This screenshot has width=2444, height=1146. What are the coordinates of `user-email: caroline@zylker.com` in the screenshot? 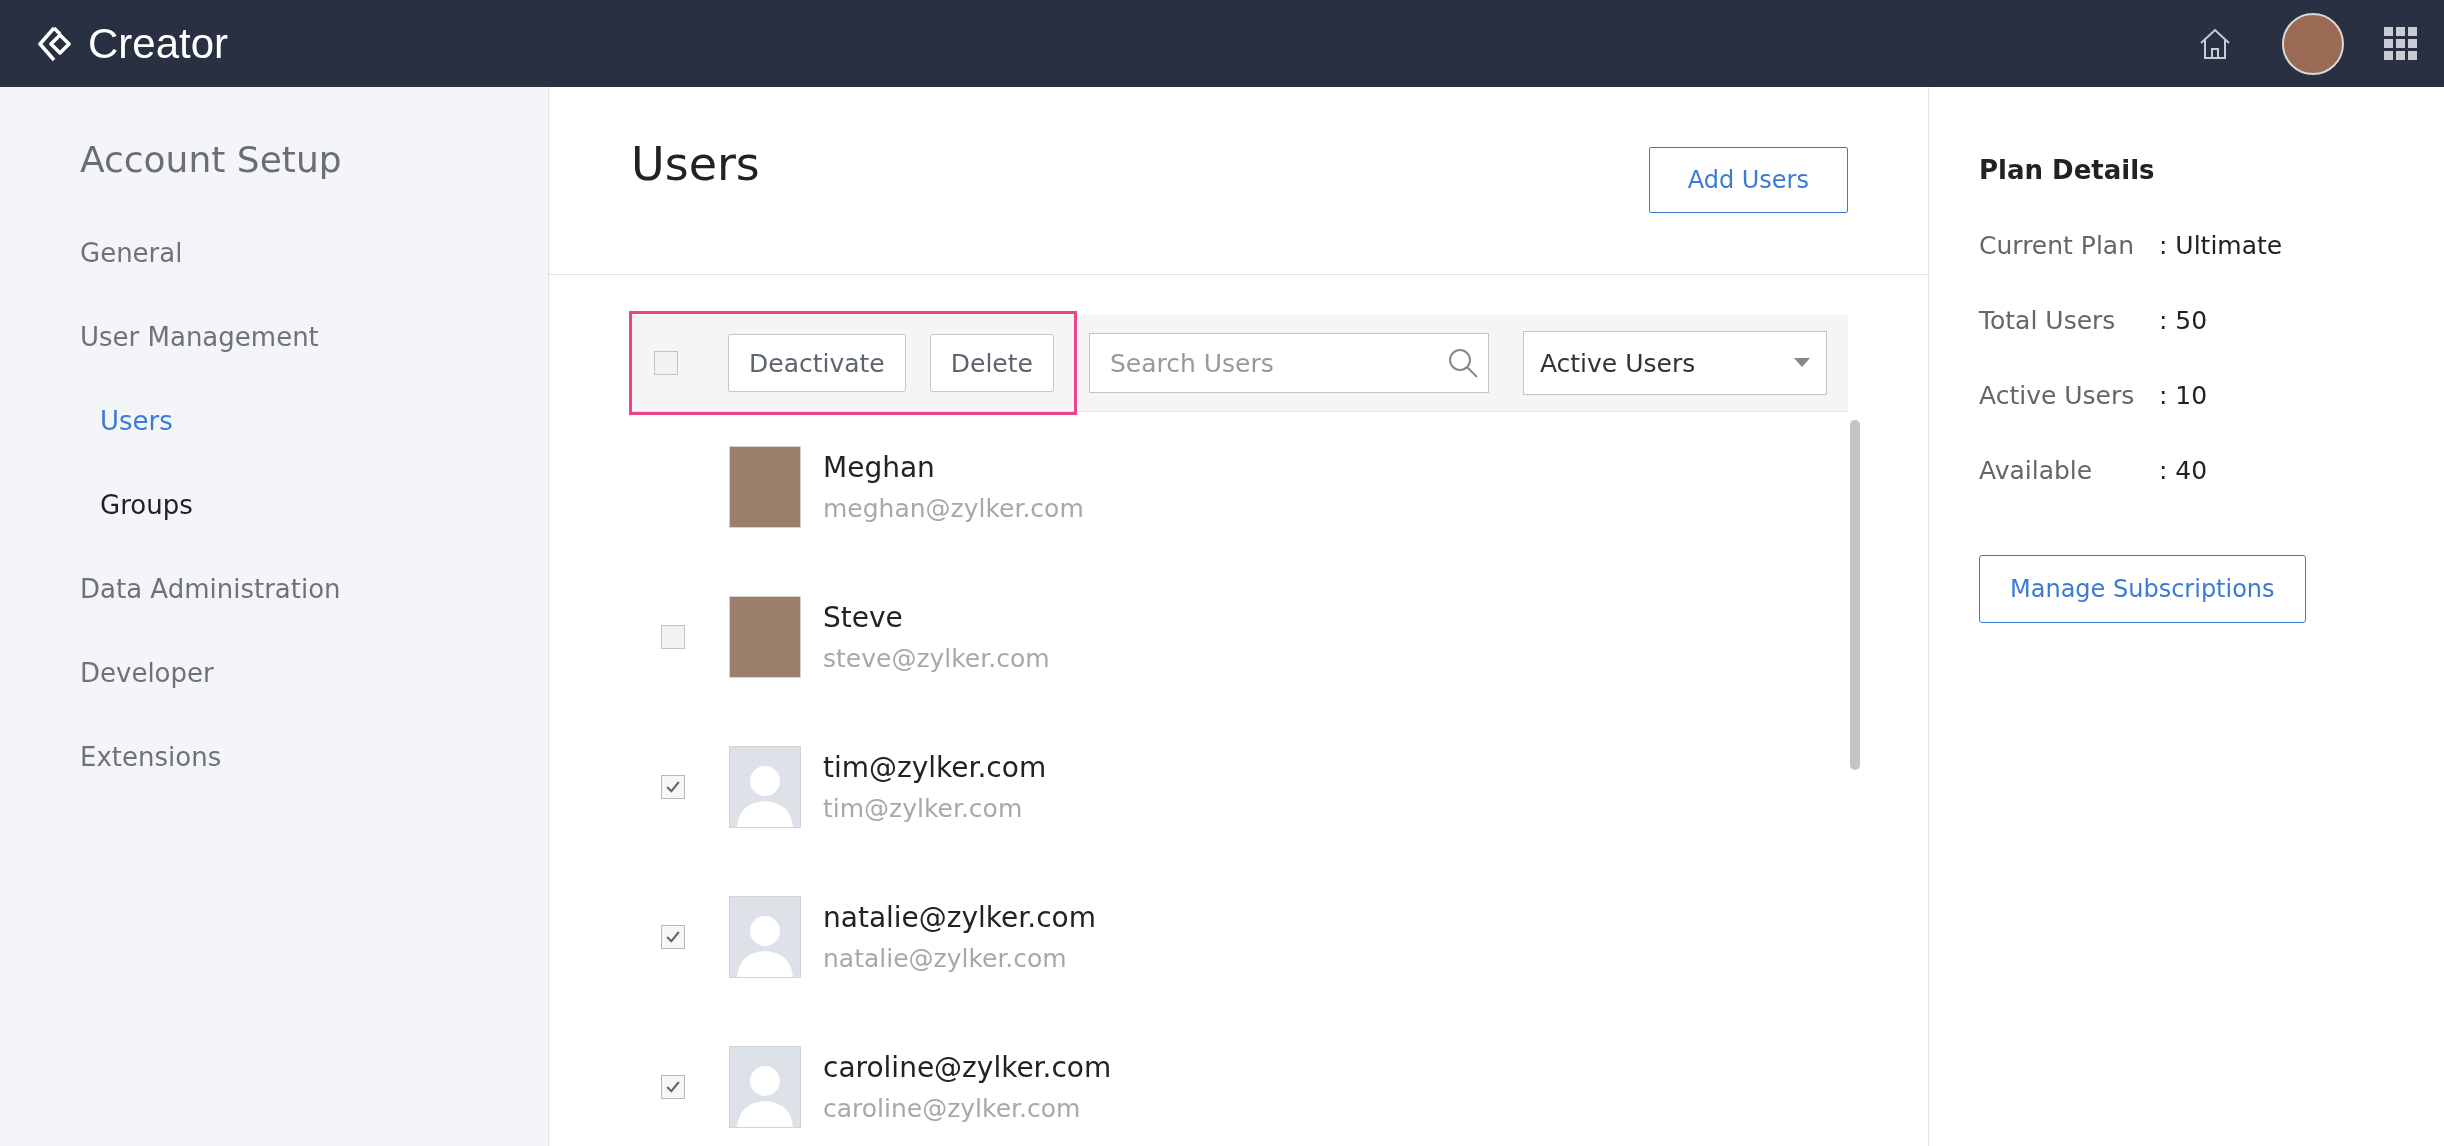 It's located at (952, 1108).